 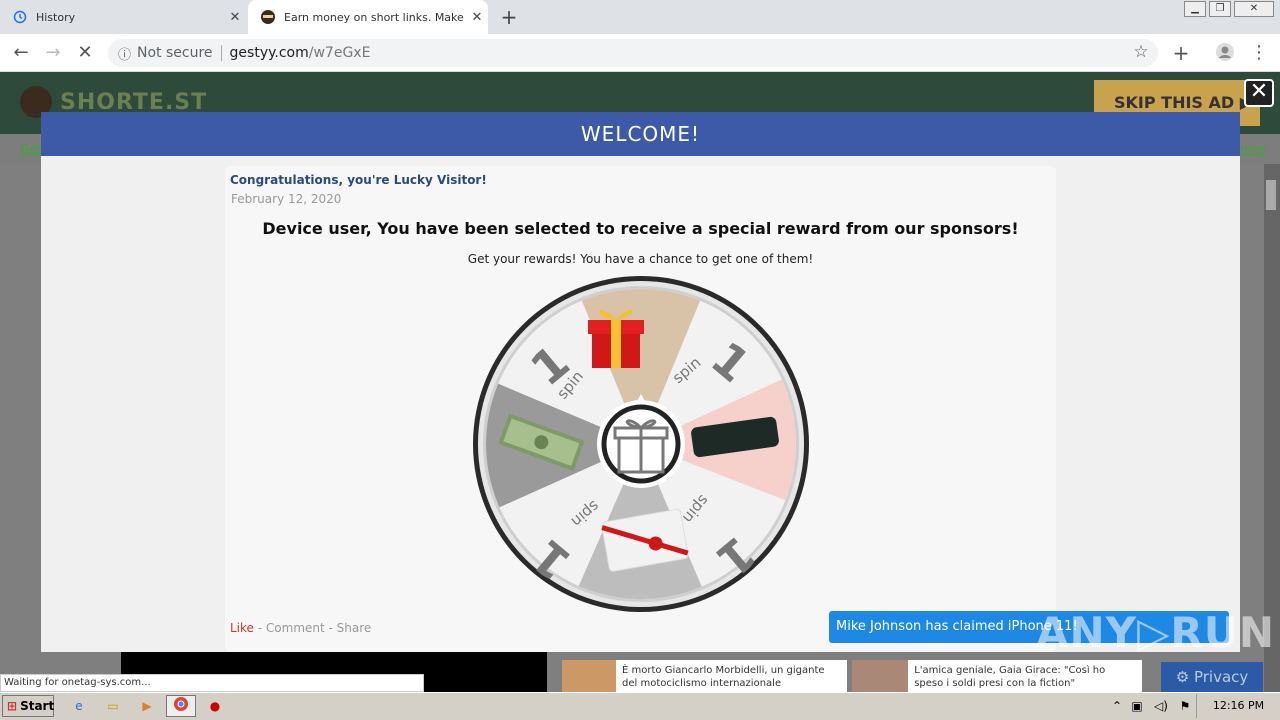 What do you see at coordinates (1161, 706) in the screenshot?
I see `volume-icon: ◁)` at bounding box center [1161, 706].